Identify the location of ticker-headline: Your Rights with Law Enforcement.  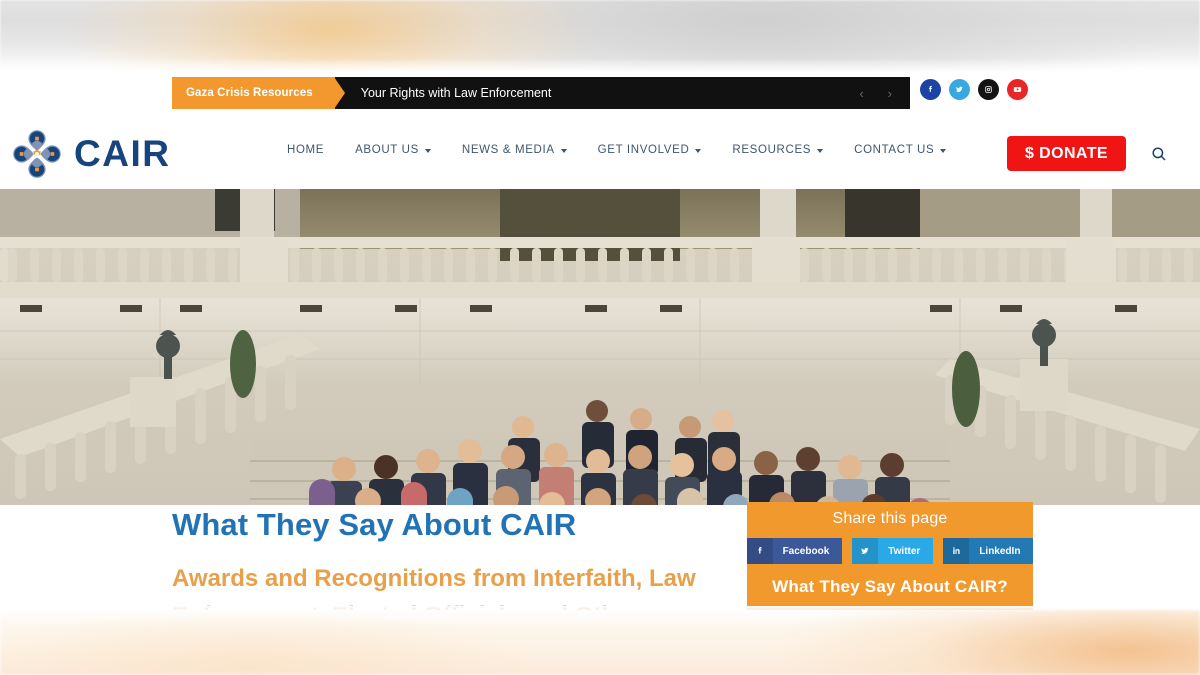
(597, 93).